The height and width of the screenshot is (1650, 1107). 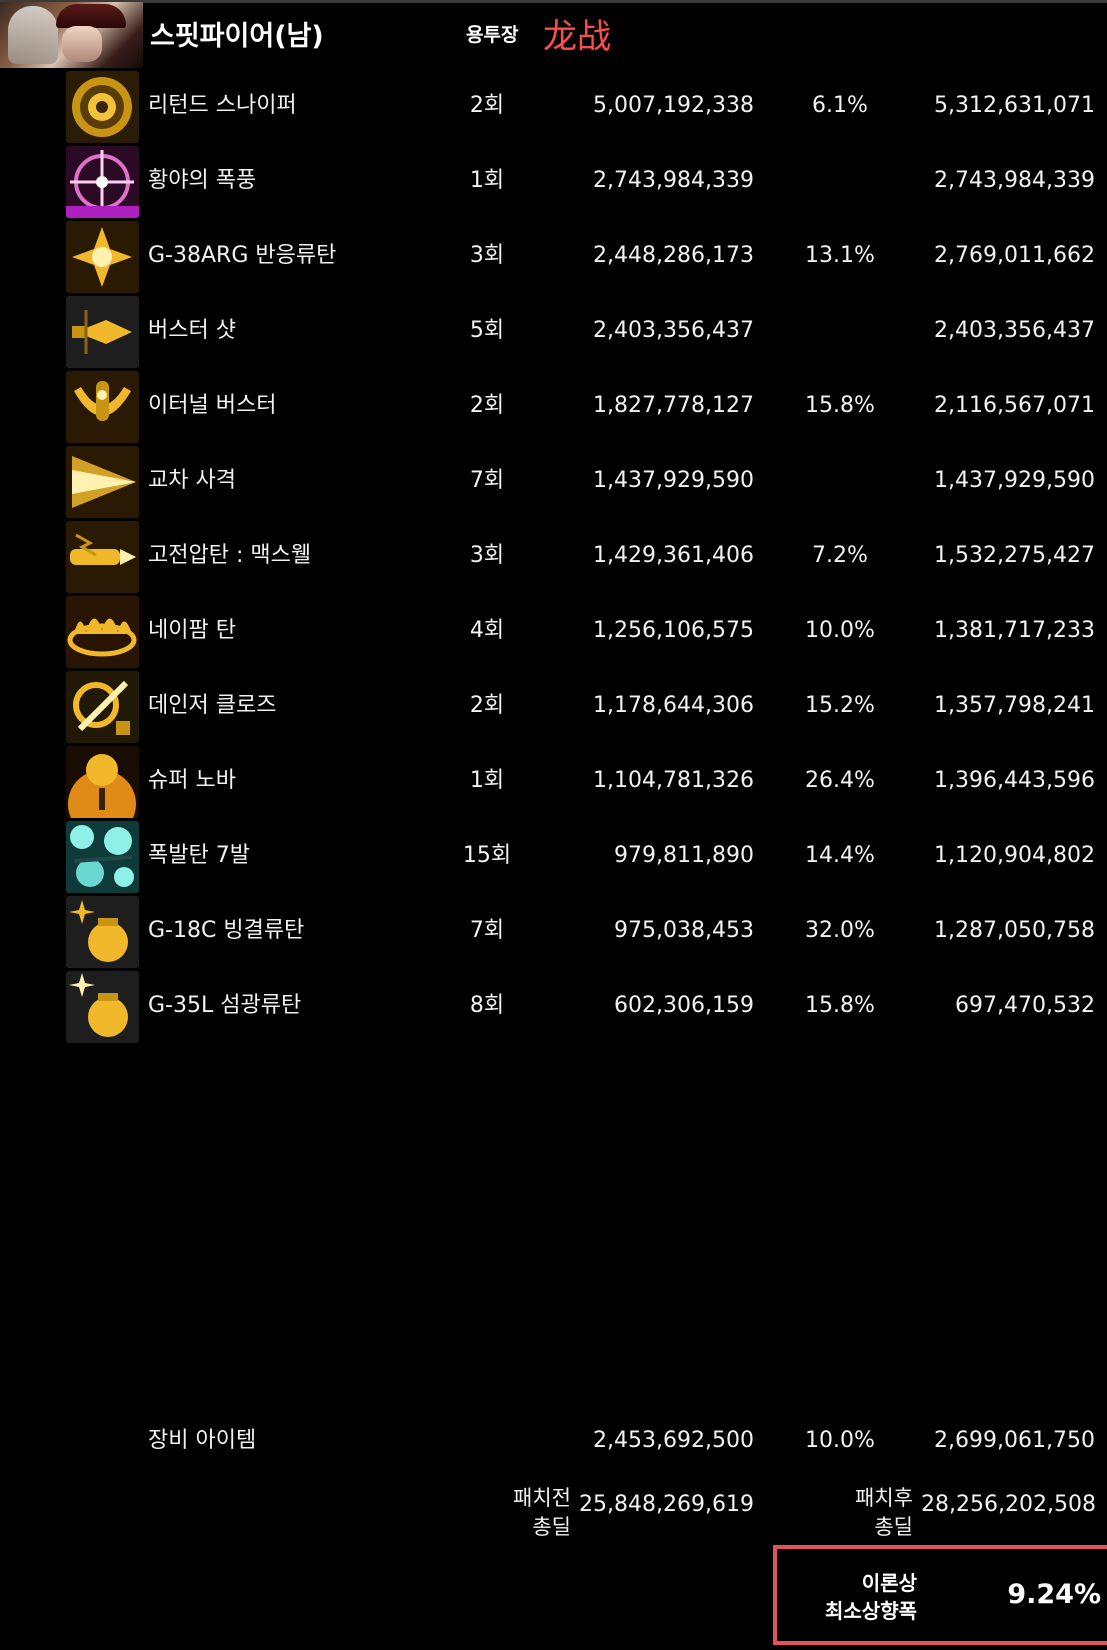 What do you see at coordinates (102, 182) in the screenshot?
I see `wilderness-storm-icon` at bounding box center [102, 182].